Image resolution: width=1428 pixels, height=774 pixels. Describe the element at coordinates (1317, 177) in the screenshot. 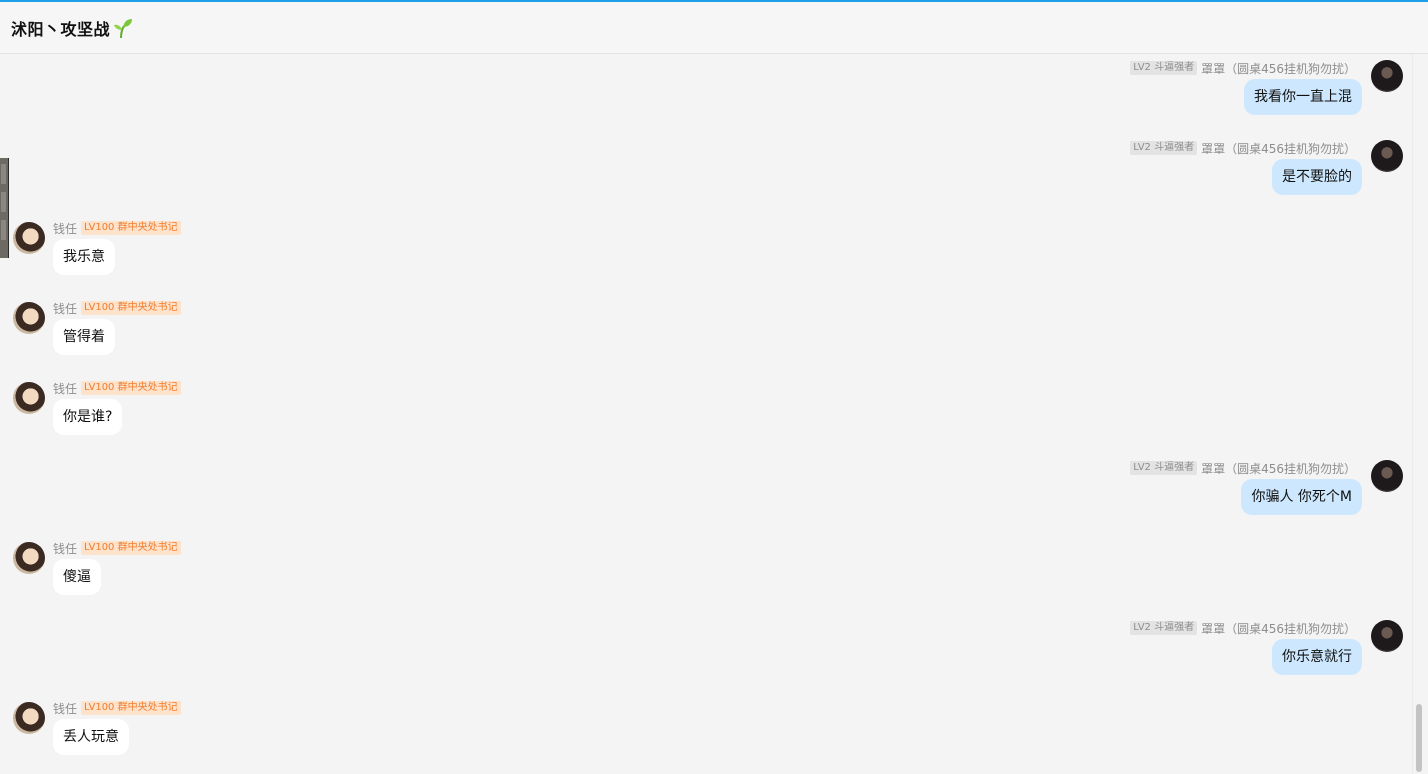

I see `message-bubble: 是不要脸的` at that location.